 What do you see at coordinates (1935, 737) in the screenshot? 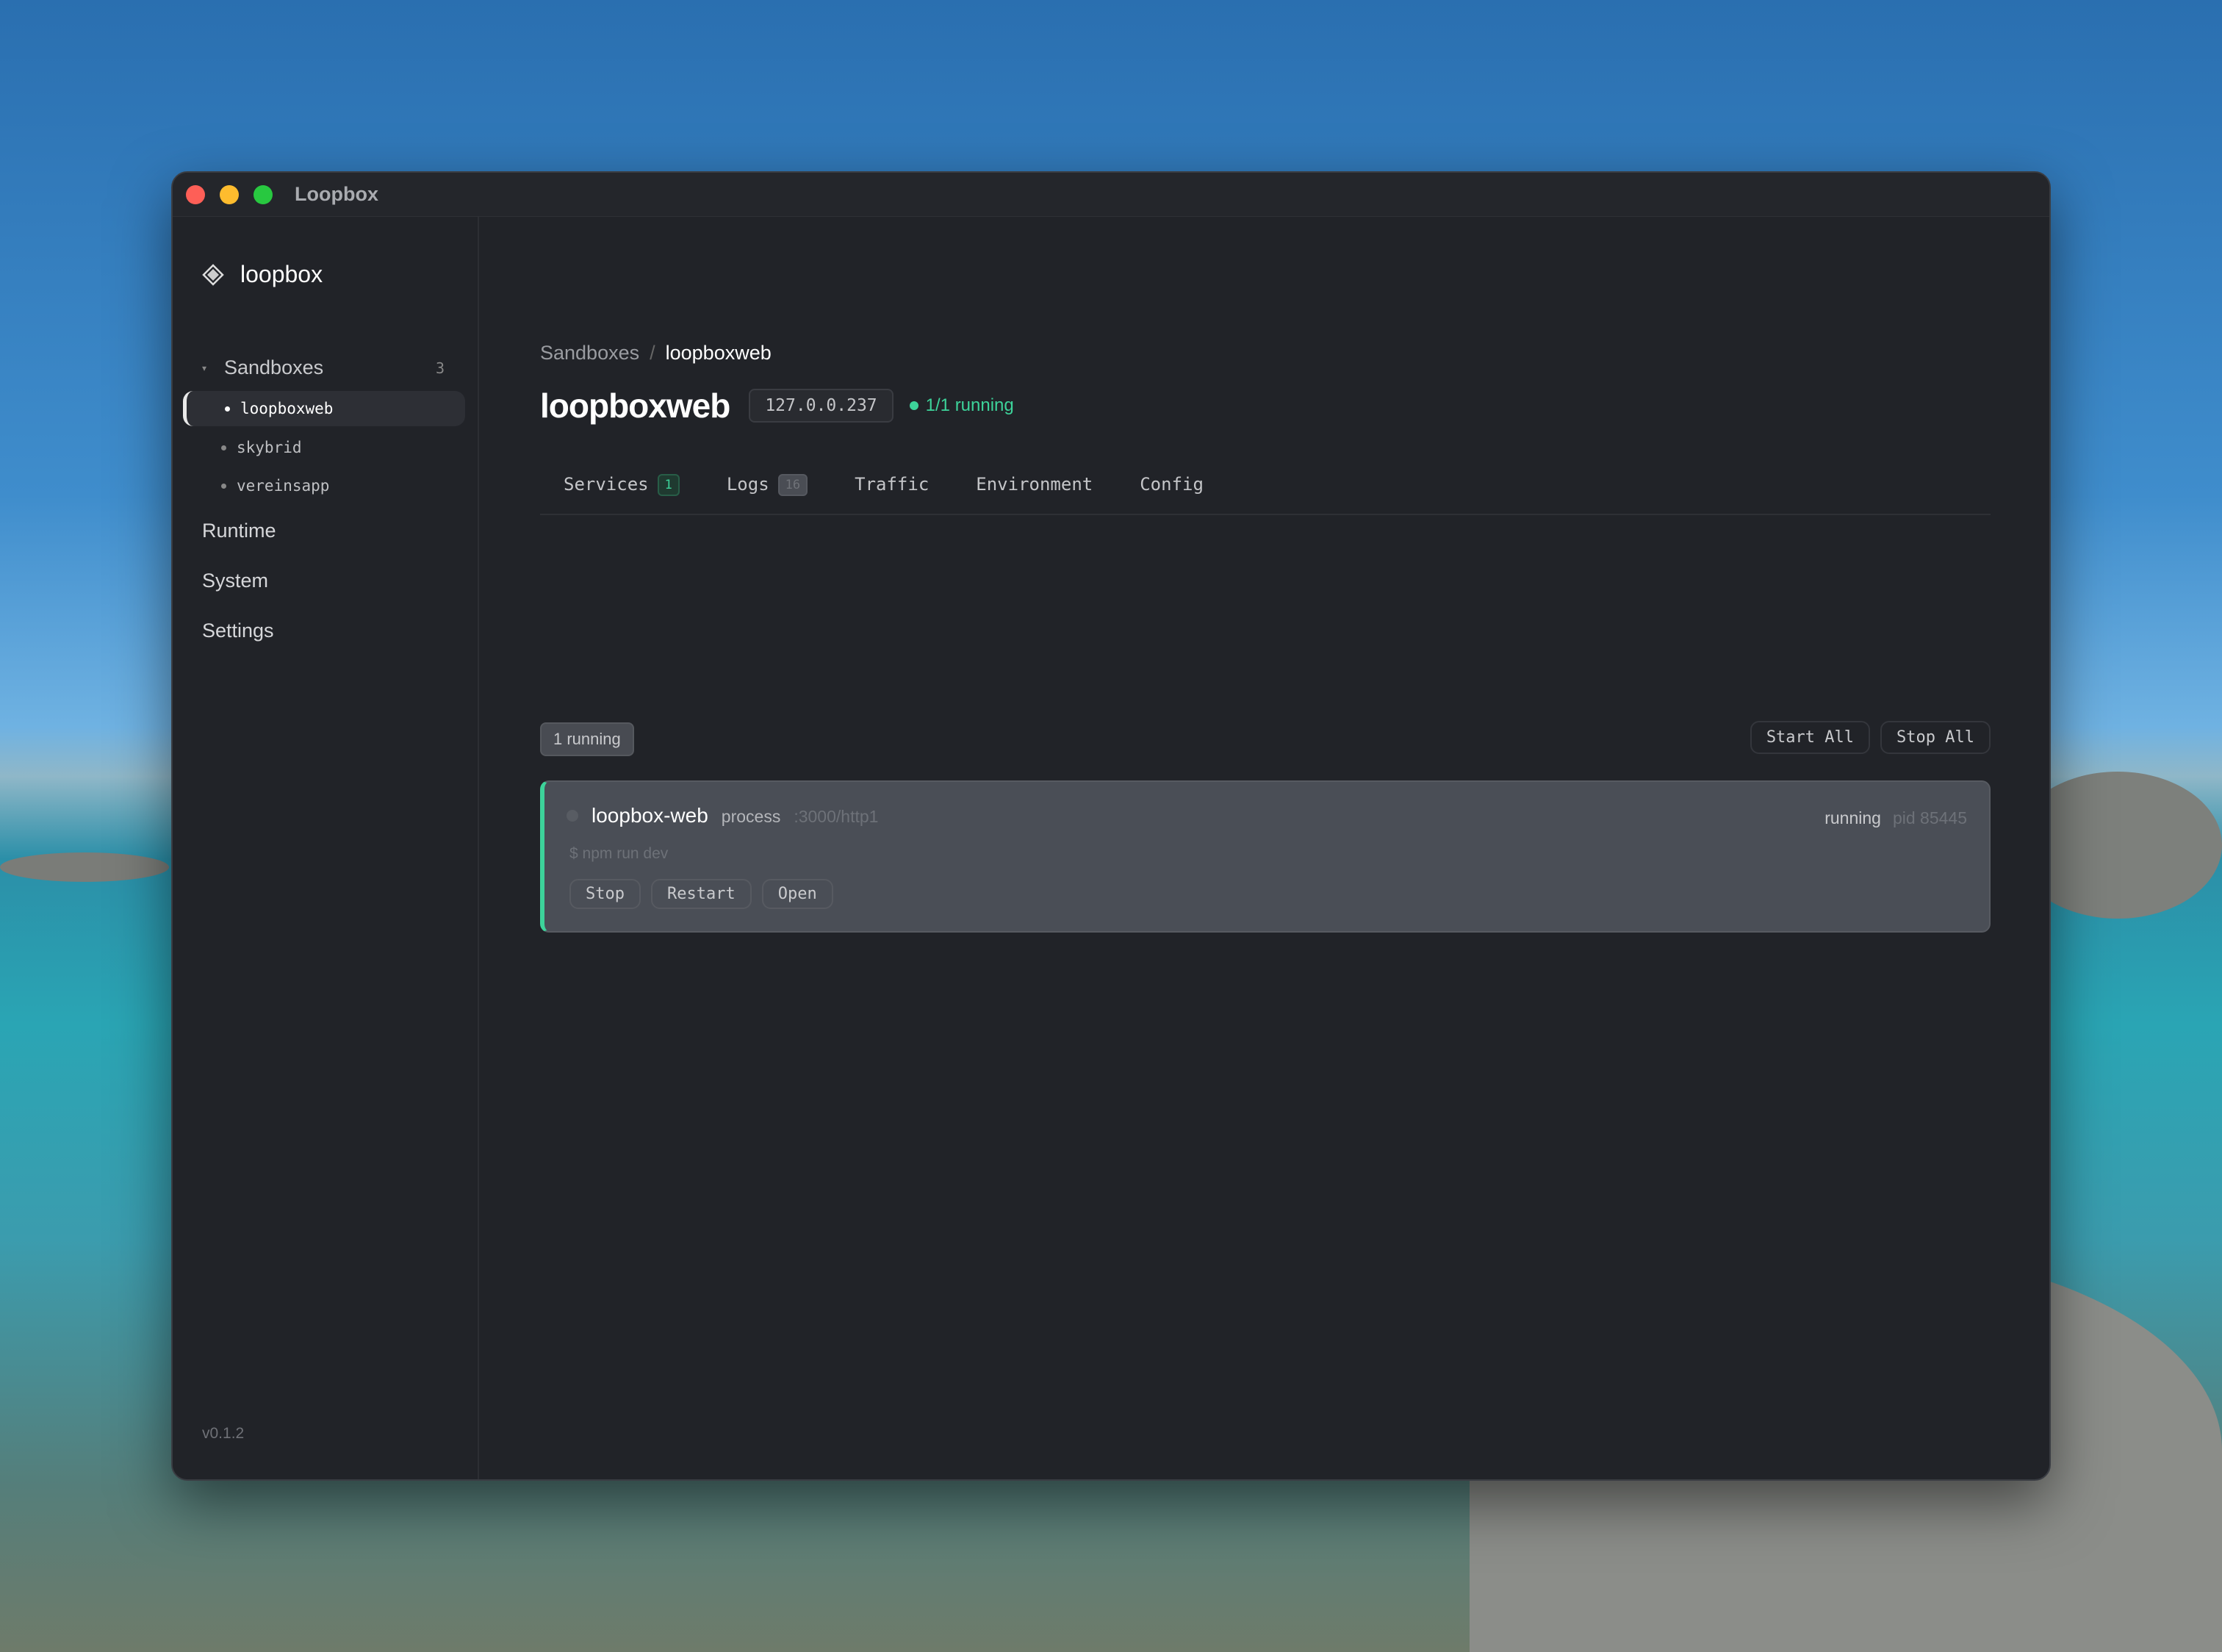
I see `stop-all-button: Stop All` at bounding box center [1935, 737].